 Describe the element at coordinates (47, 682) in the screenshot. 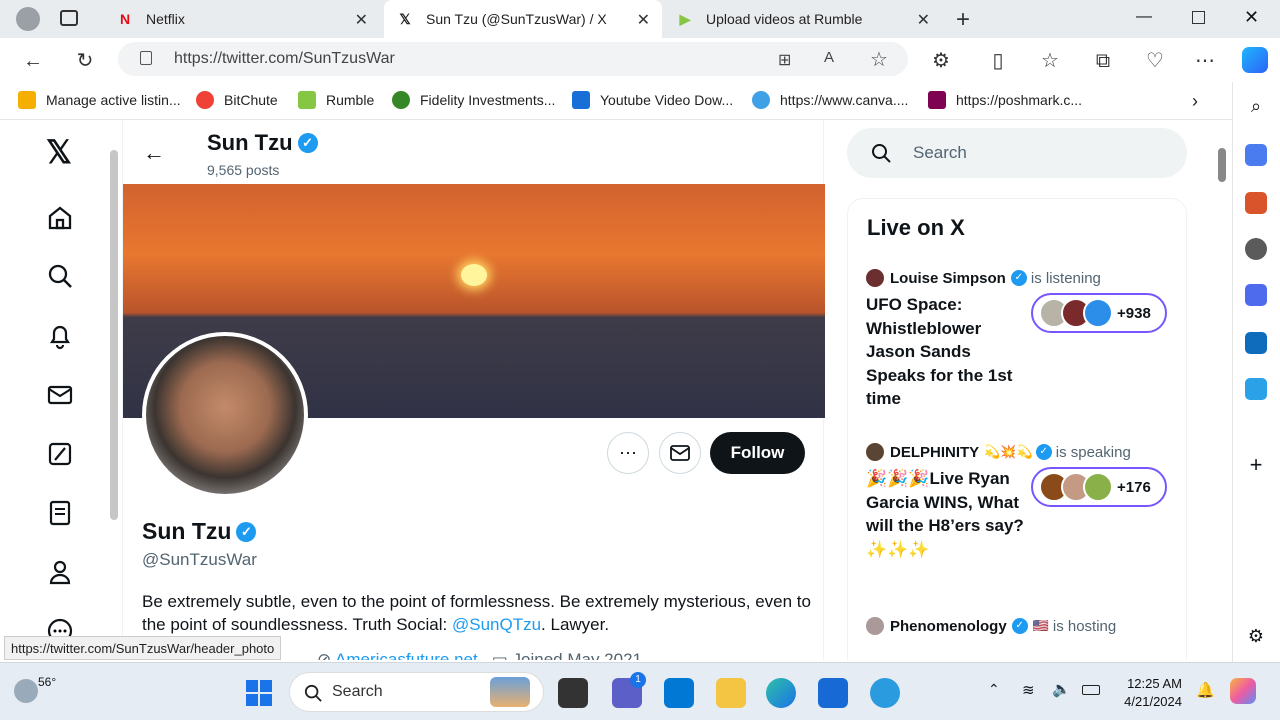

I see `weather-temp: 56°` at that location.